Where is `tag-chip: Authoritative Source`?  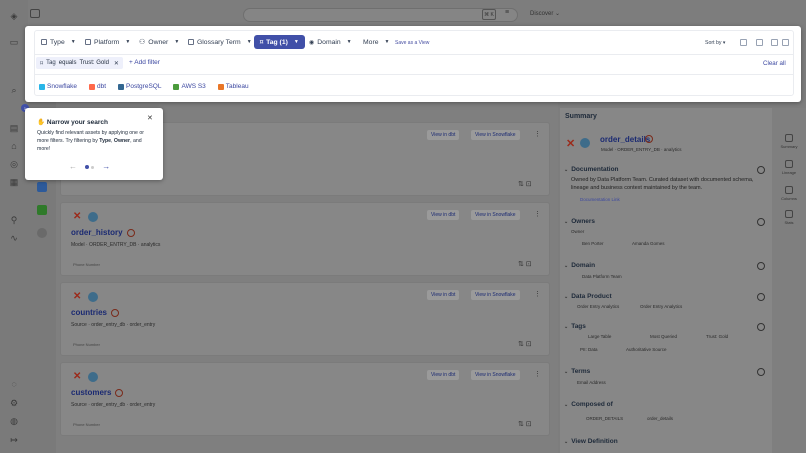
tag-chip: Authoritative Source is located at coordinates (646, 349).